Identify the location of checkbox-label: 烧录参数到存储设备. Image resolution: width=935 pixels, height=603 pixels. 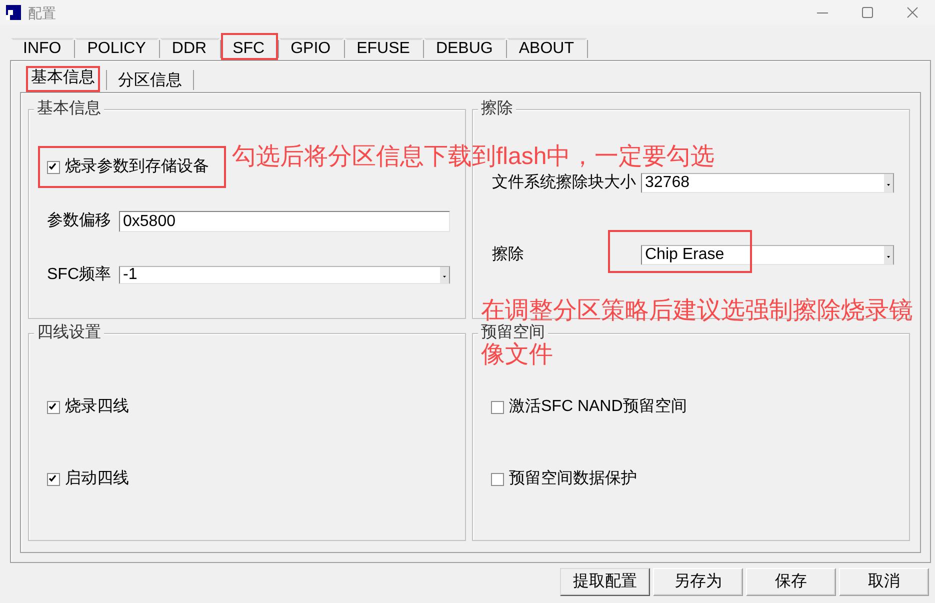
(137, 167).